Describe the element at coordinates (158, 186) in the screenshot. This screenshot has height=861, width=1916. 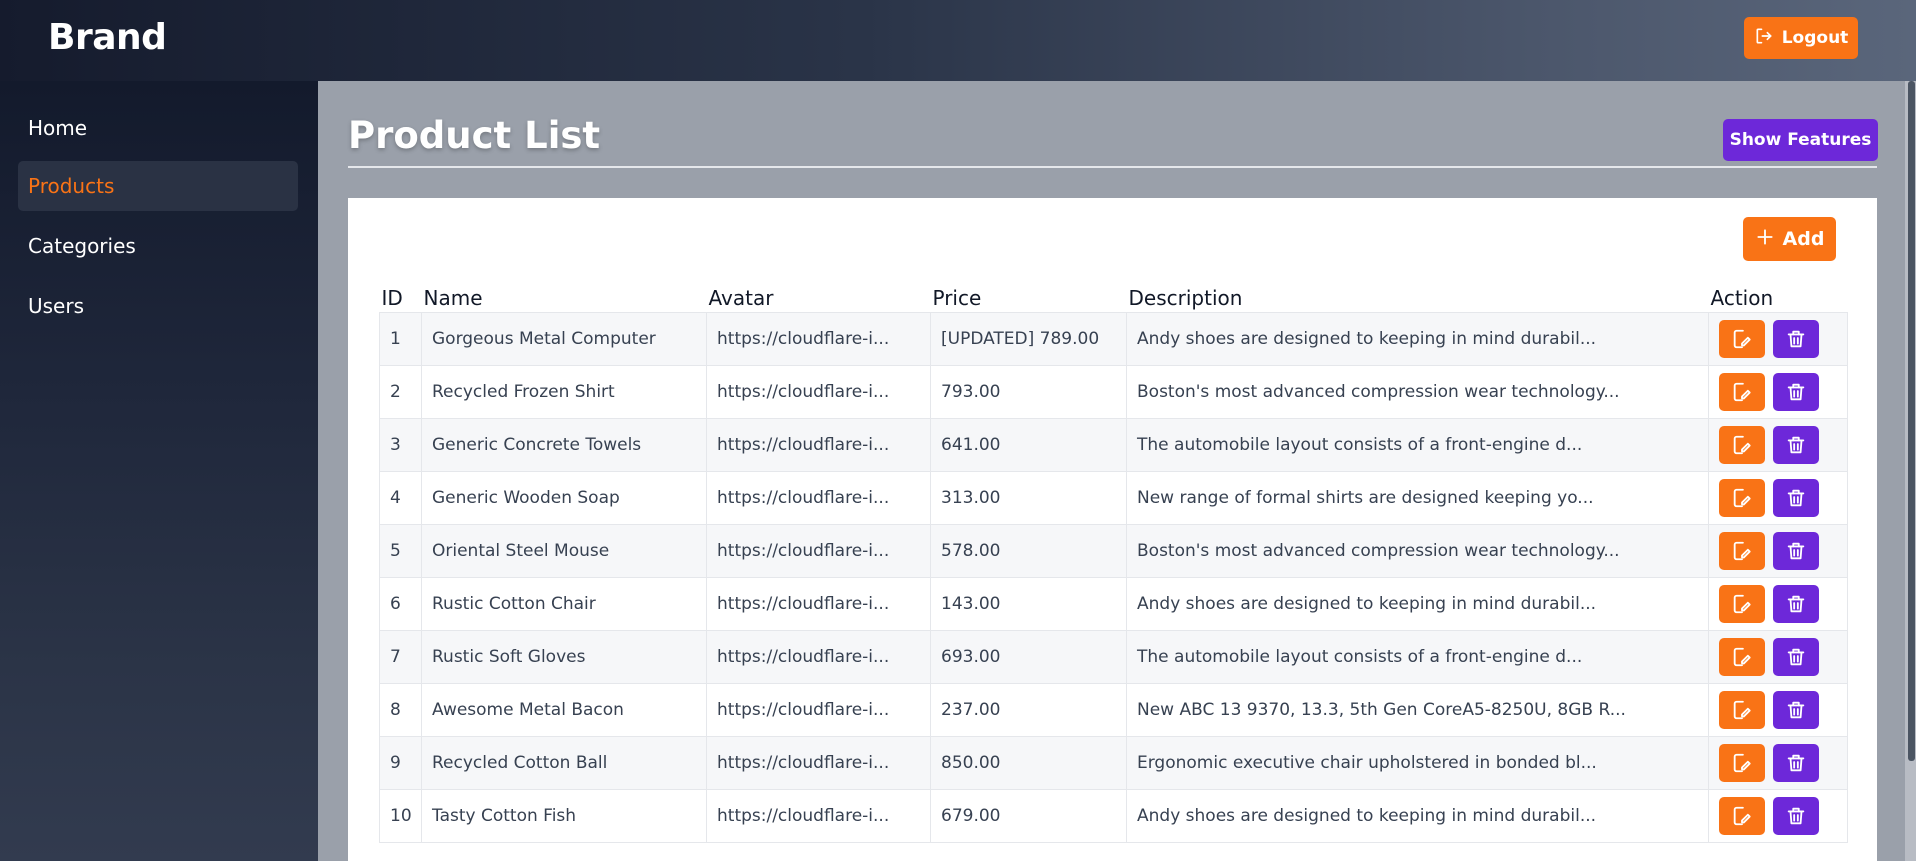
I see `sidebar-item-products: Products` at that location.